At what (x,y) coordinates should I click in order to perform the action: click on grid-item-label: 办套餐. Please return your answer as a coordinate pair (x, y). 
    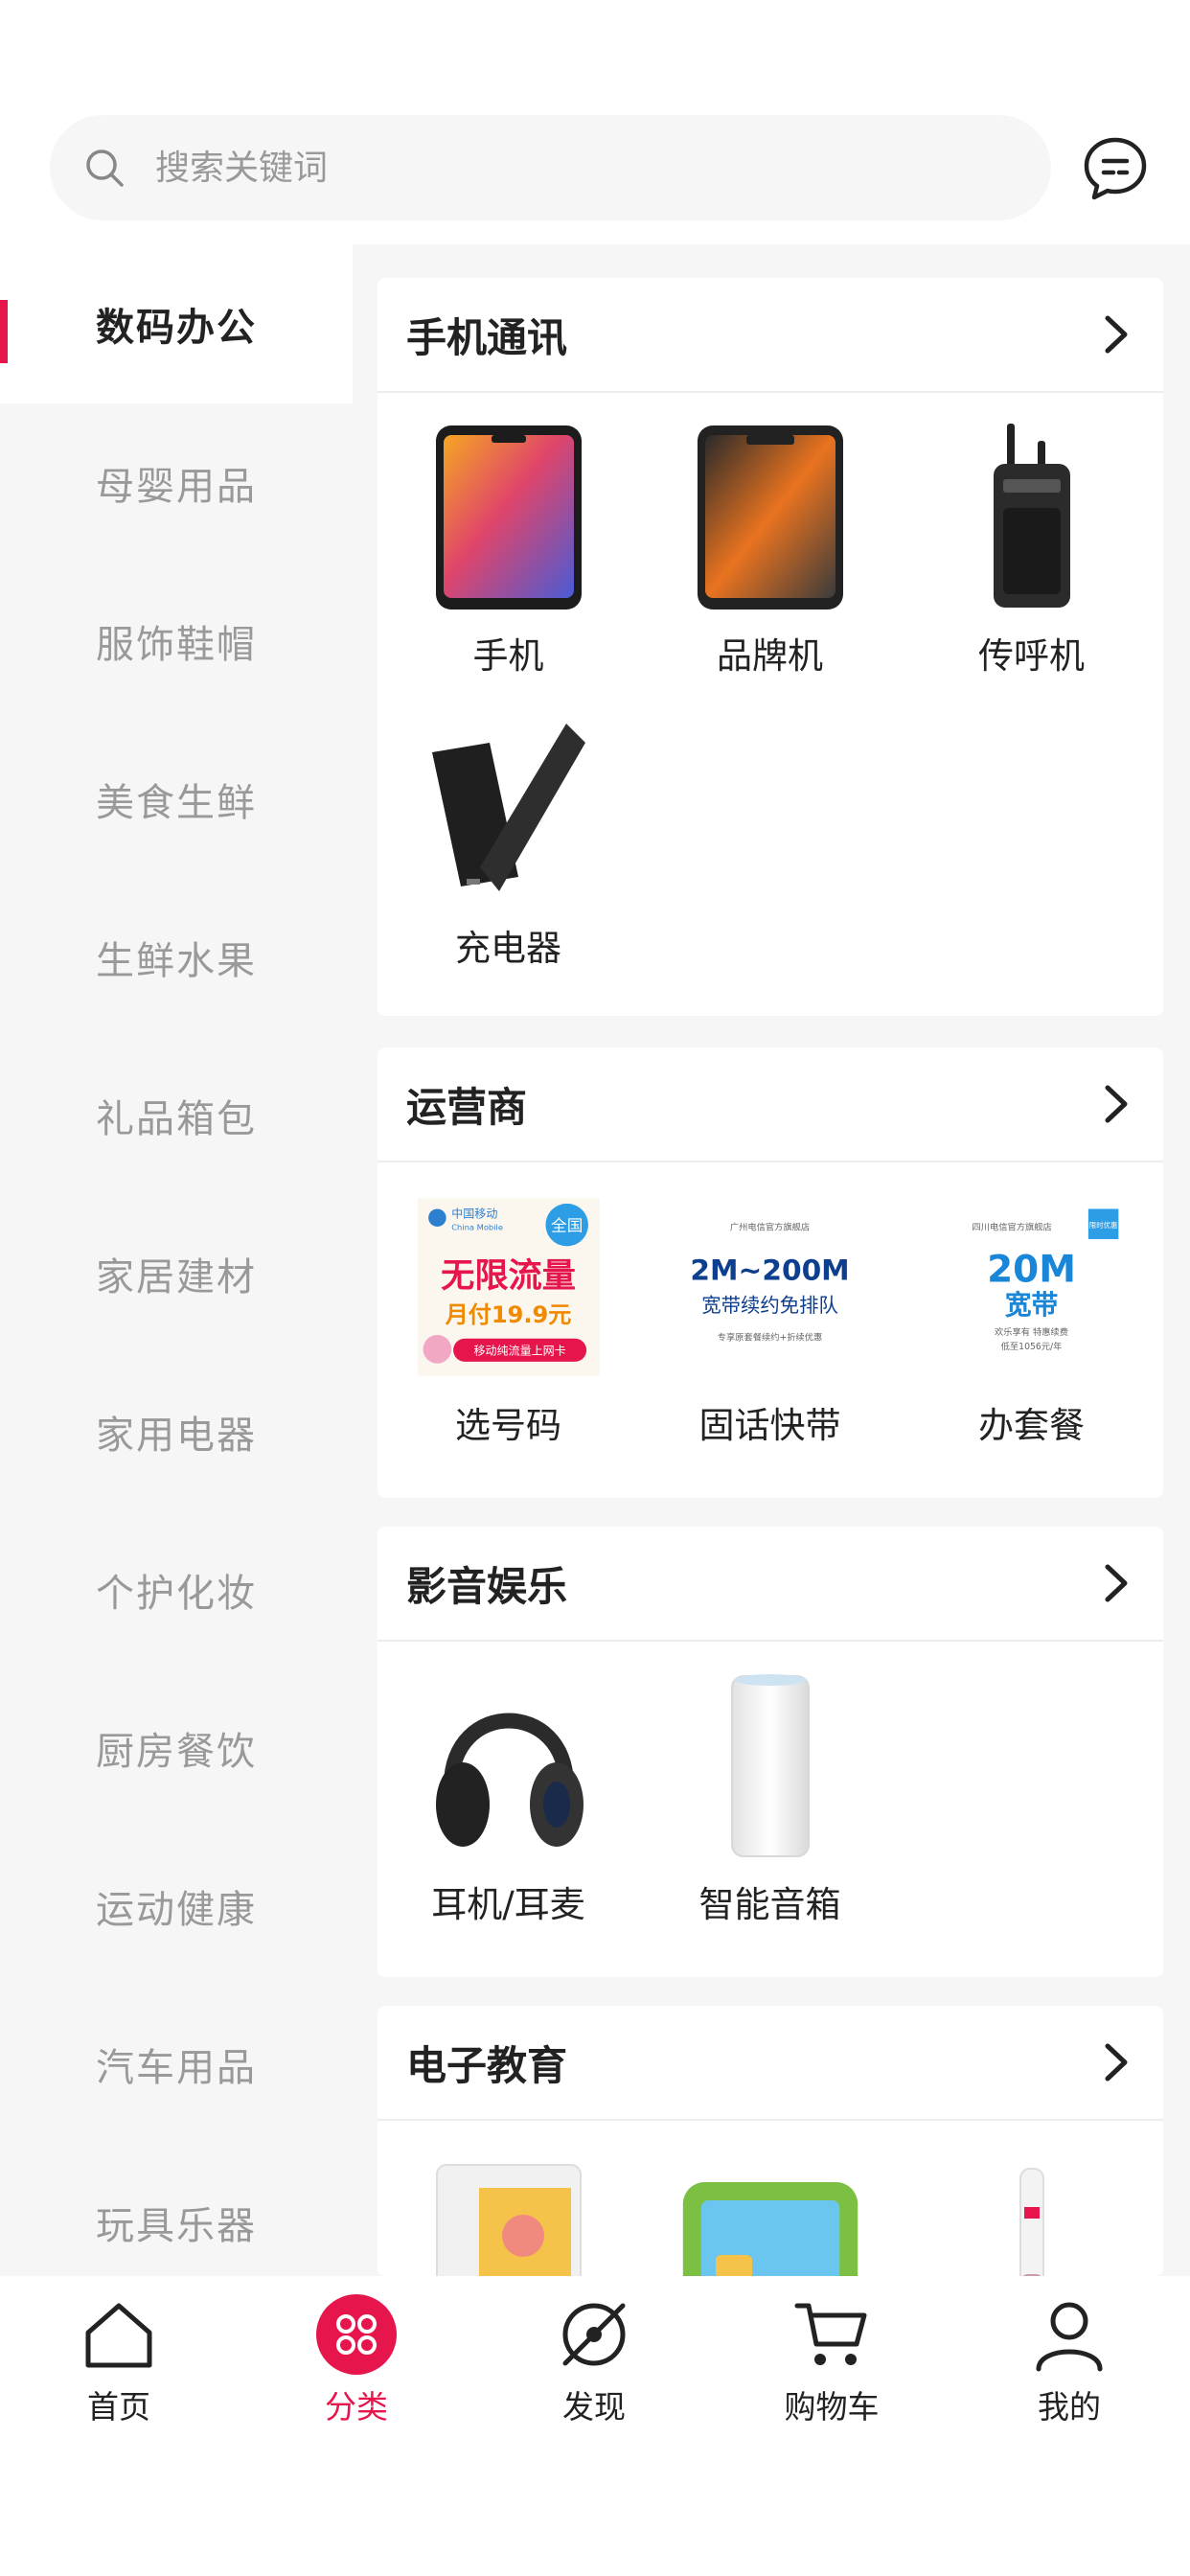
    Looking at the image, I should click on (1032, 1425).